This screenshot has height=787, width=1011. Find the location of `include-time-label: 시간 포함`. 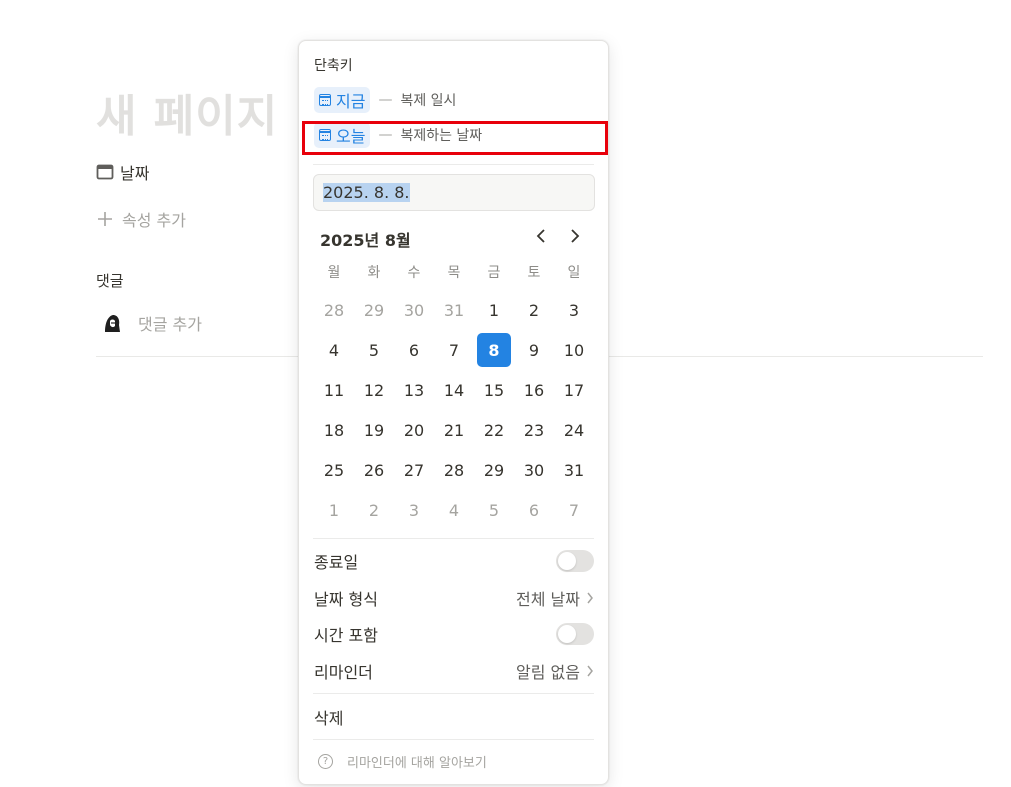

include-time-label: 시간 포함 is located at coordinates (346, 635).